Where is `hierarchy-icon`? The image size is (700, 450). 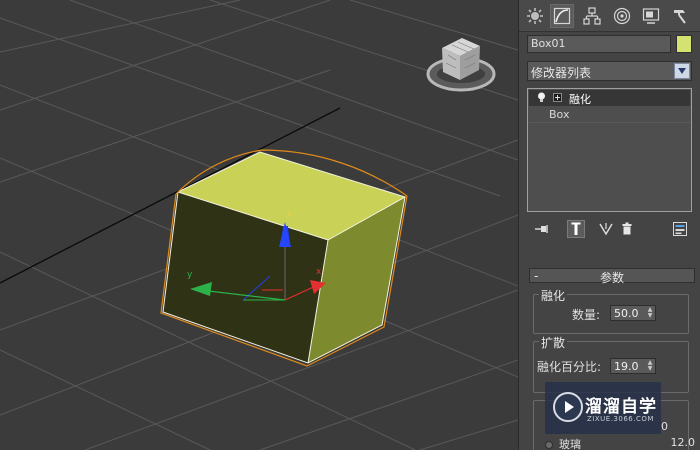
hierarchy-icon is located at coordinates (592, 16).